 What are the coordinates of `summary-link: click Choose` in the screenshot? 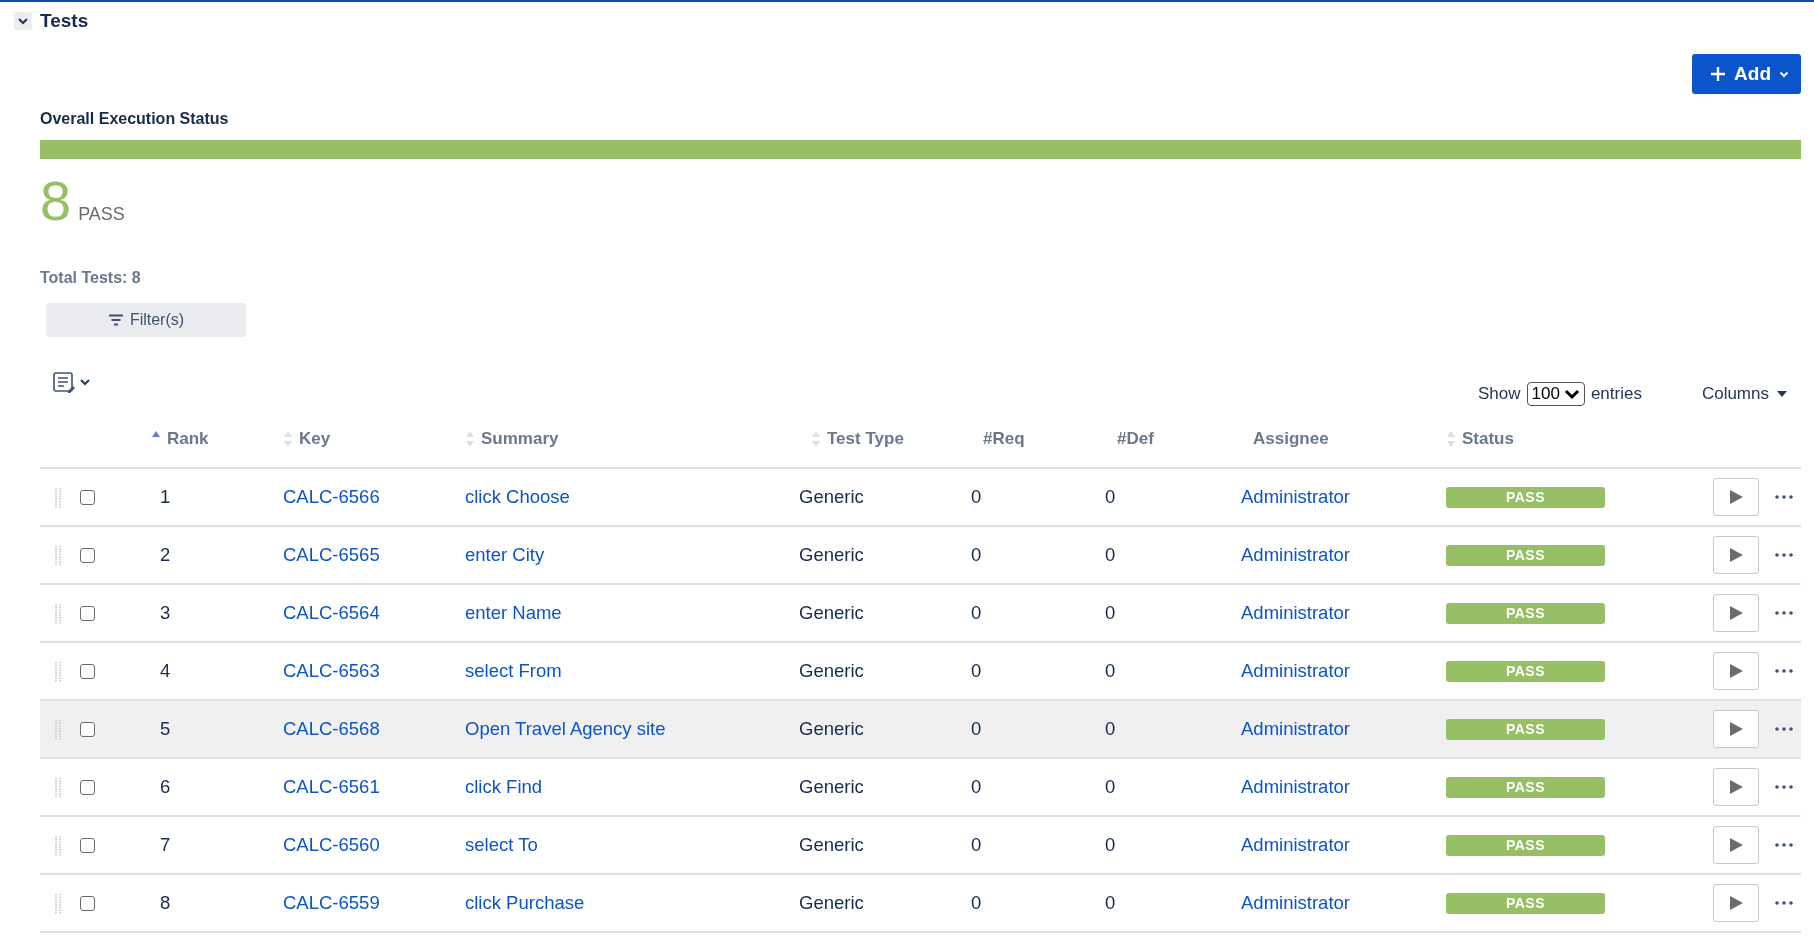 It's located at (632, 497).